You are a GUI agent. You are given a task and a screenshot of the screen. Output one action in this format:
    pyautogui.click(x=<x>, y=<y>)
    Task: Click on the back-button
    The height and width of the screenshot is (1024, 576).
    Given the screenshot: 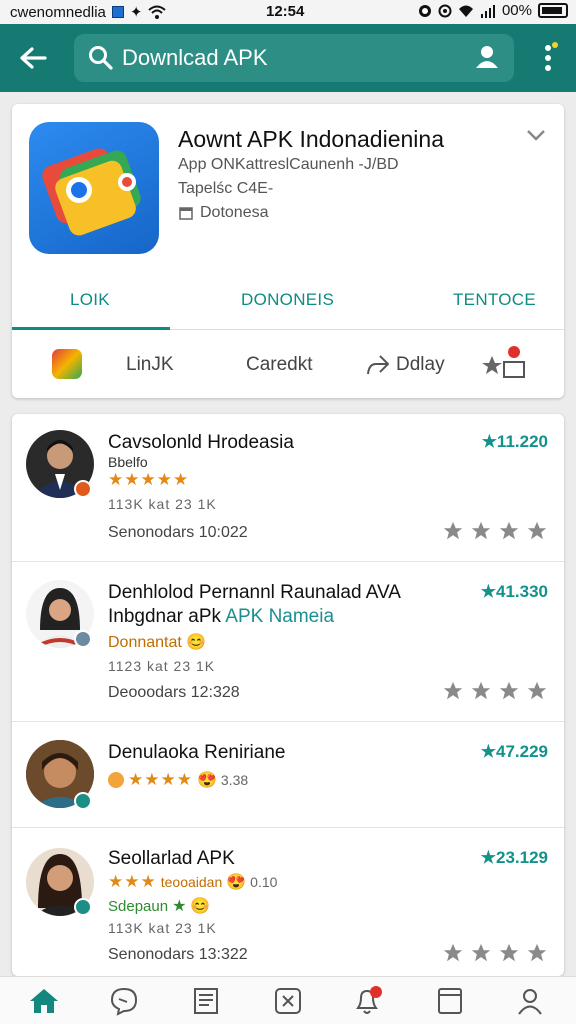 What is the action you would take?
    pyautogui.click(x=33, y=58)
    